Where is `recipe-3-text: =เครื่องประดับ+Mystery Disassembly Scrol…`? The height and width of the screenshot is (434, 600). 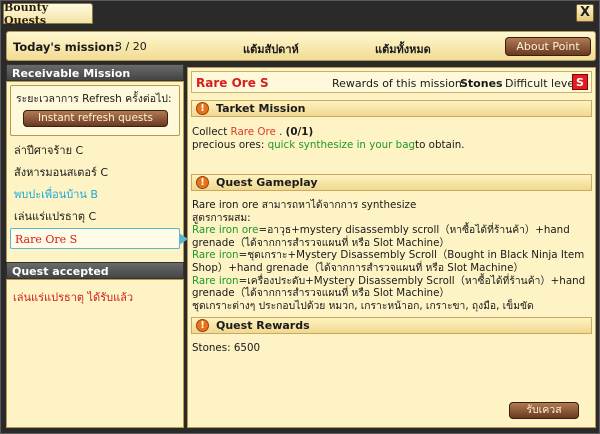 recipe-3-text: =เครื่องประดับ+Mystery Disassembly Scrol… is located at coordinates (389, 287).